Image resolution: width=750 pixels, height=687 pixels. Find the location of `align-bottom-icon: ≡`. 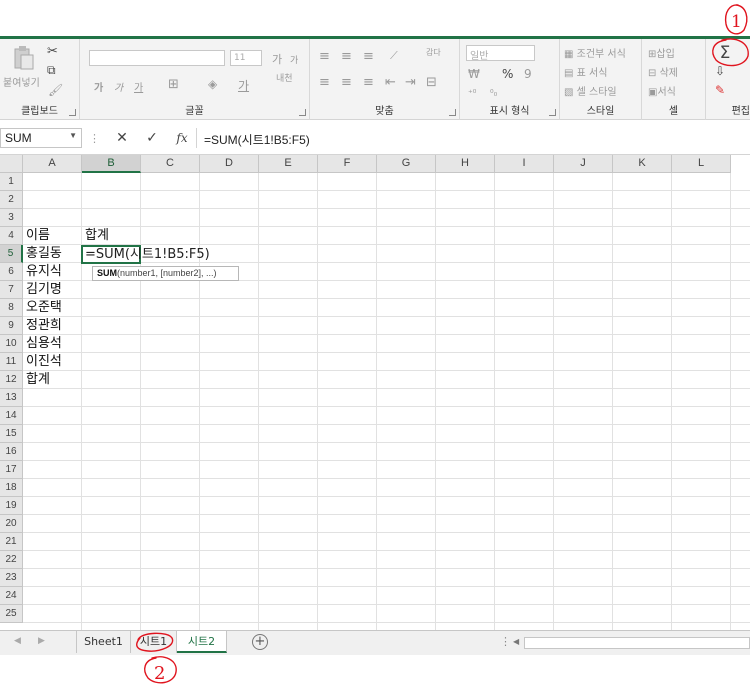

align-bottom-icon: ≡ is located at coordinates (368, 56).